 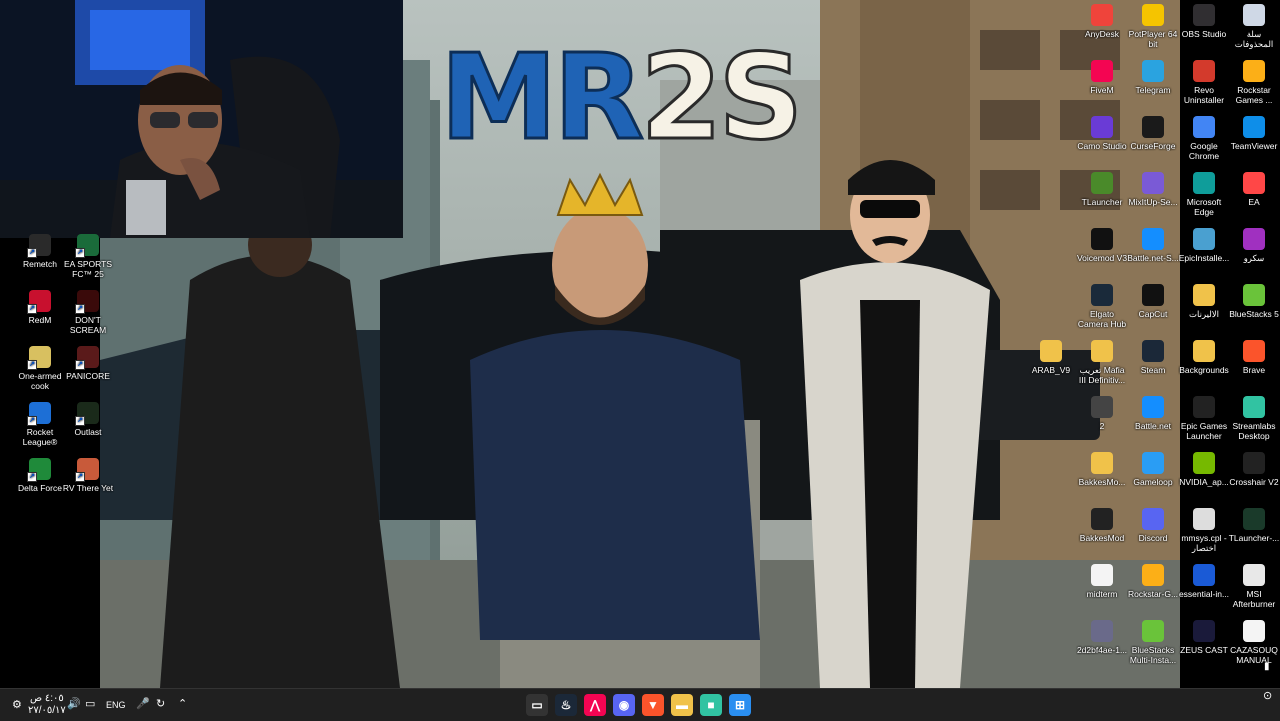 I want to click on settings-tray-icon: ⚙, so click(x=17, y=704).